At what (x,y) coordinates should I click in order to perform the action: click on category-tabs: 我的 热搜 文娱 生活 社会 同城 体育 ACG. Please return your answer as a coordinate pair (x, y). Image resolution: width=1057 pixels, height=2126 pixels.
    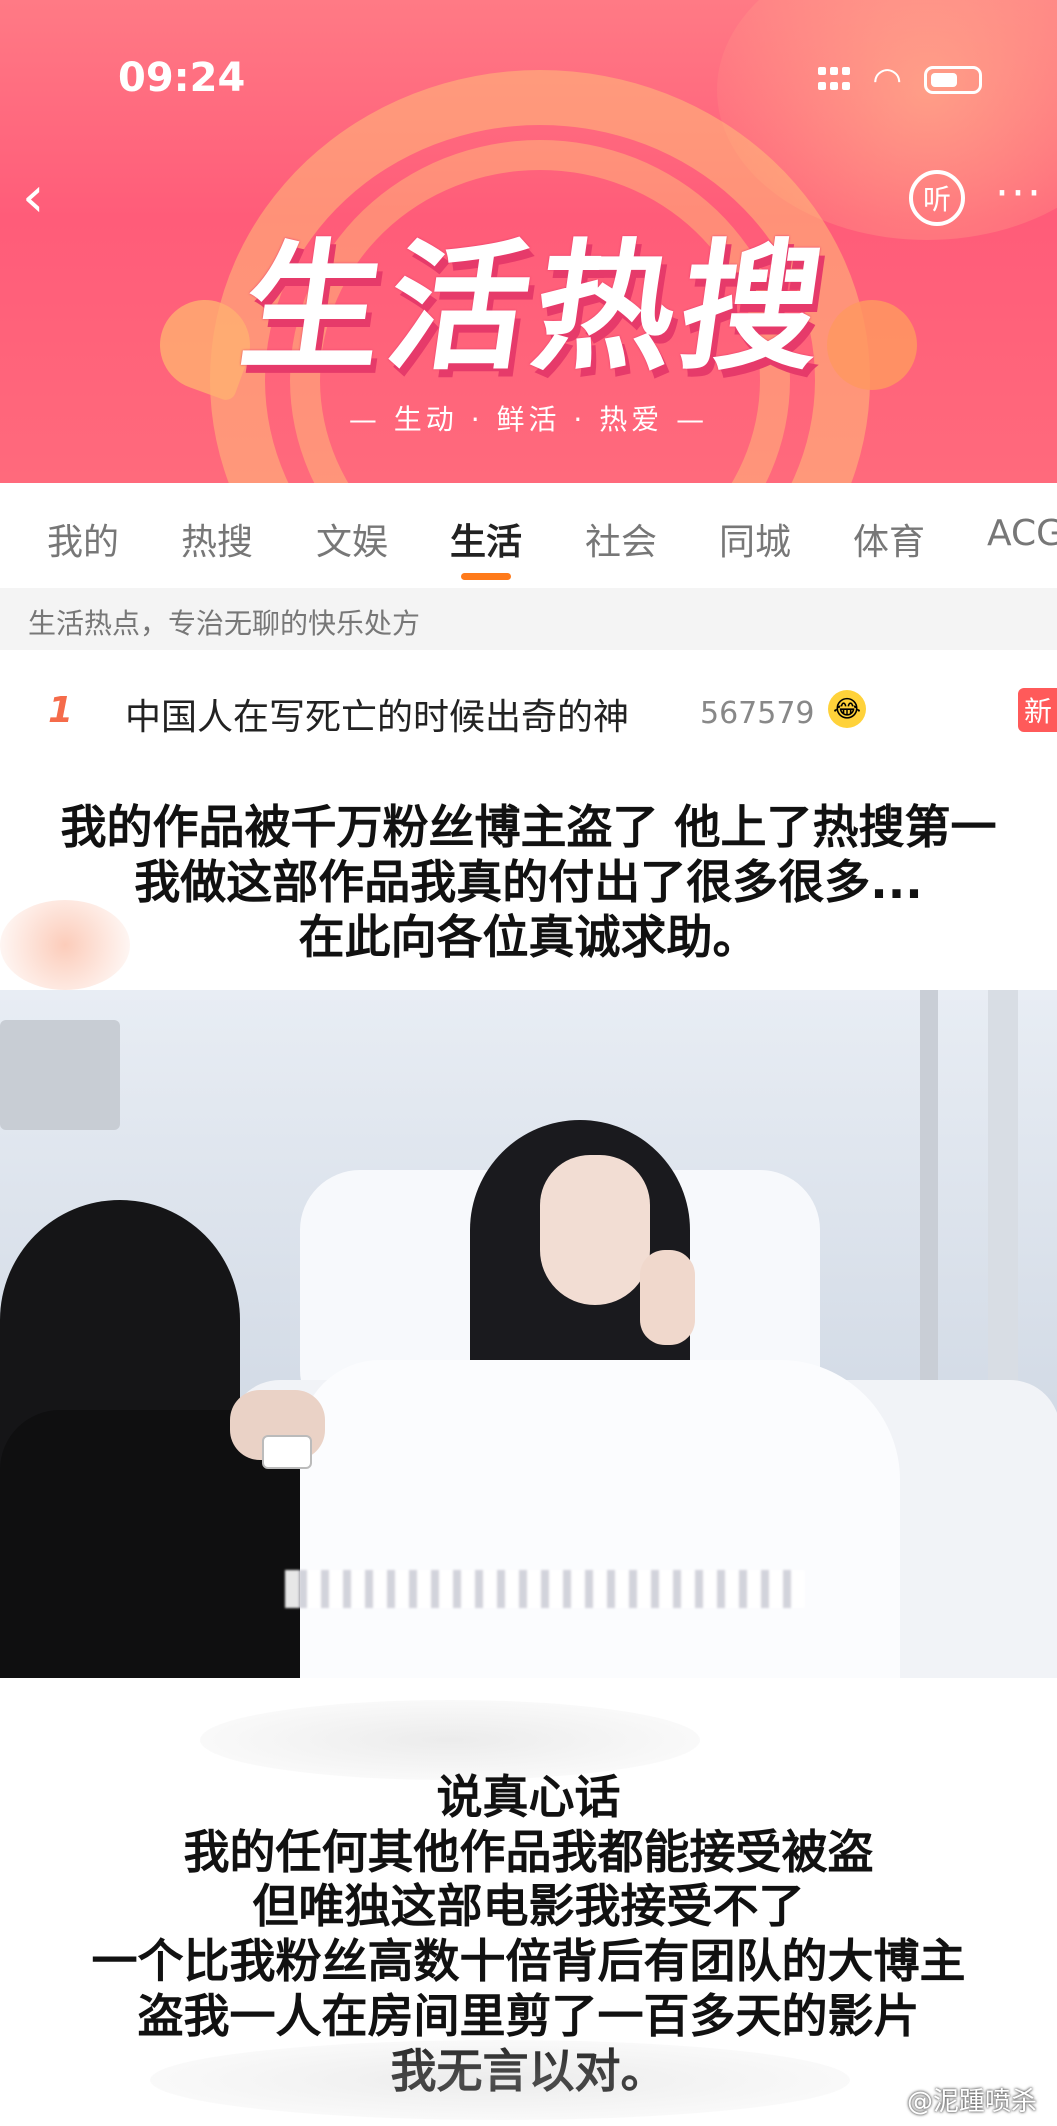
    Looking at the image, I should click on (528, 535).